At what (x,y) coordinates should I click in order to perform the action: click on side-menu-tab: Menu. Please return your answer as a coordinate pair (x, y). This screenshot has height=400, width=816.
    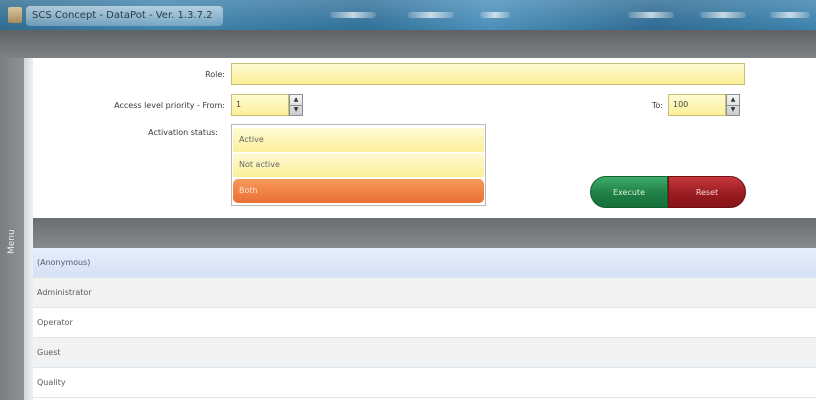
    Looking at the image, I should click on (12, 229).